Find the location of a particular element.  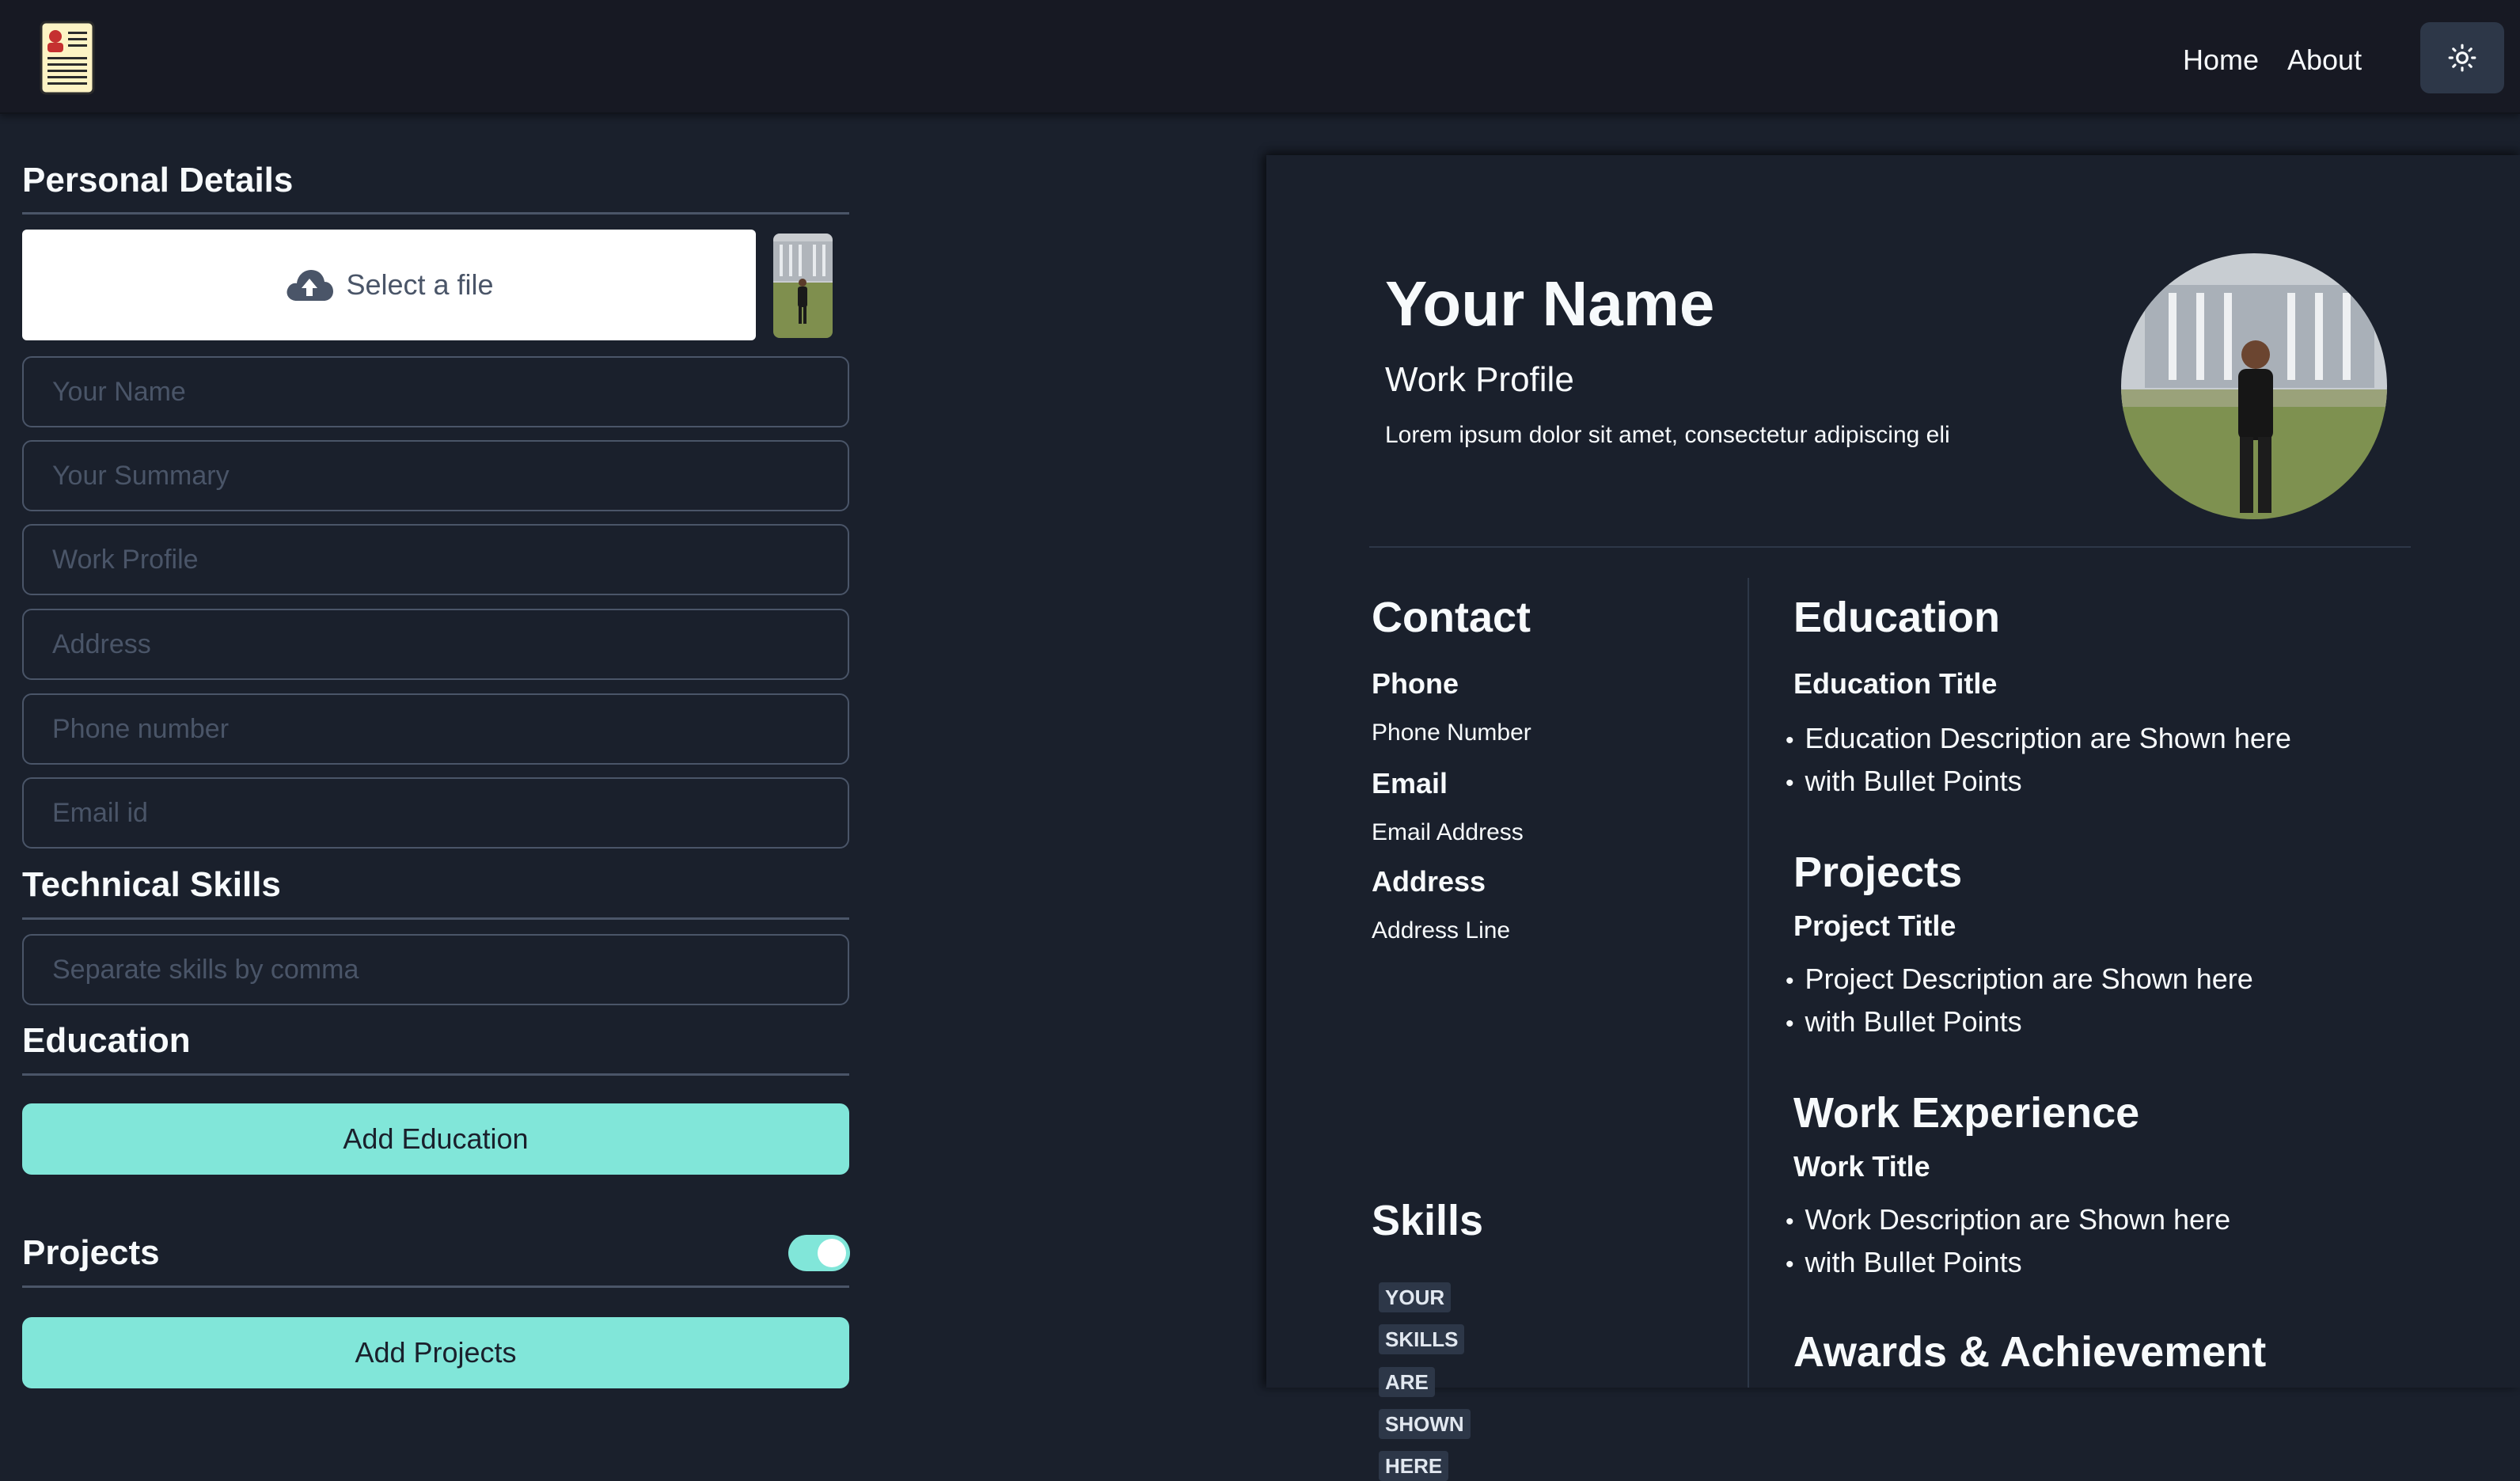

preview-work-profile: Work Profile is located at coordinates (1479, 379).